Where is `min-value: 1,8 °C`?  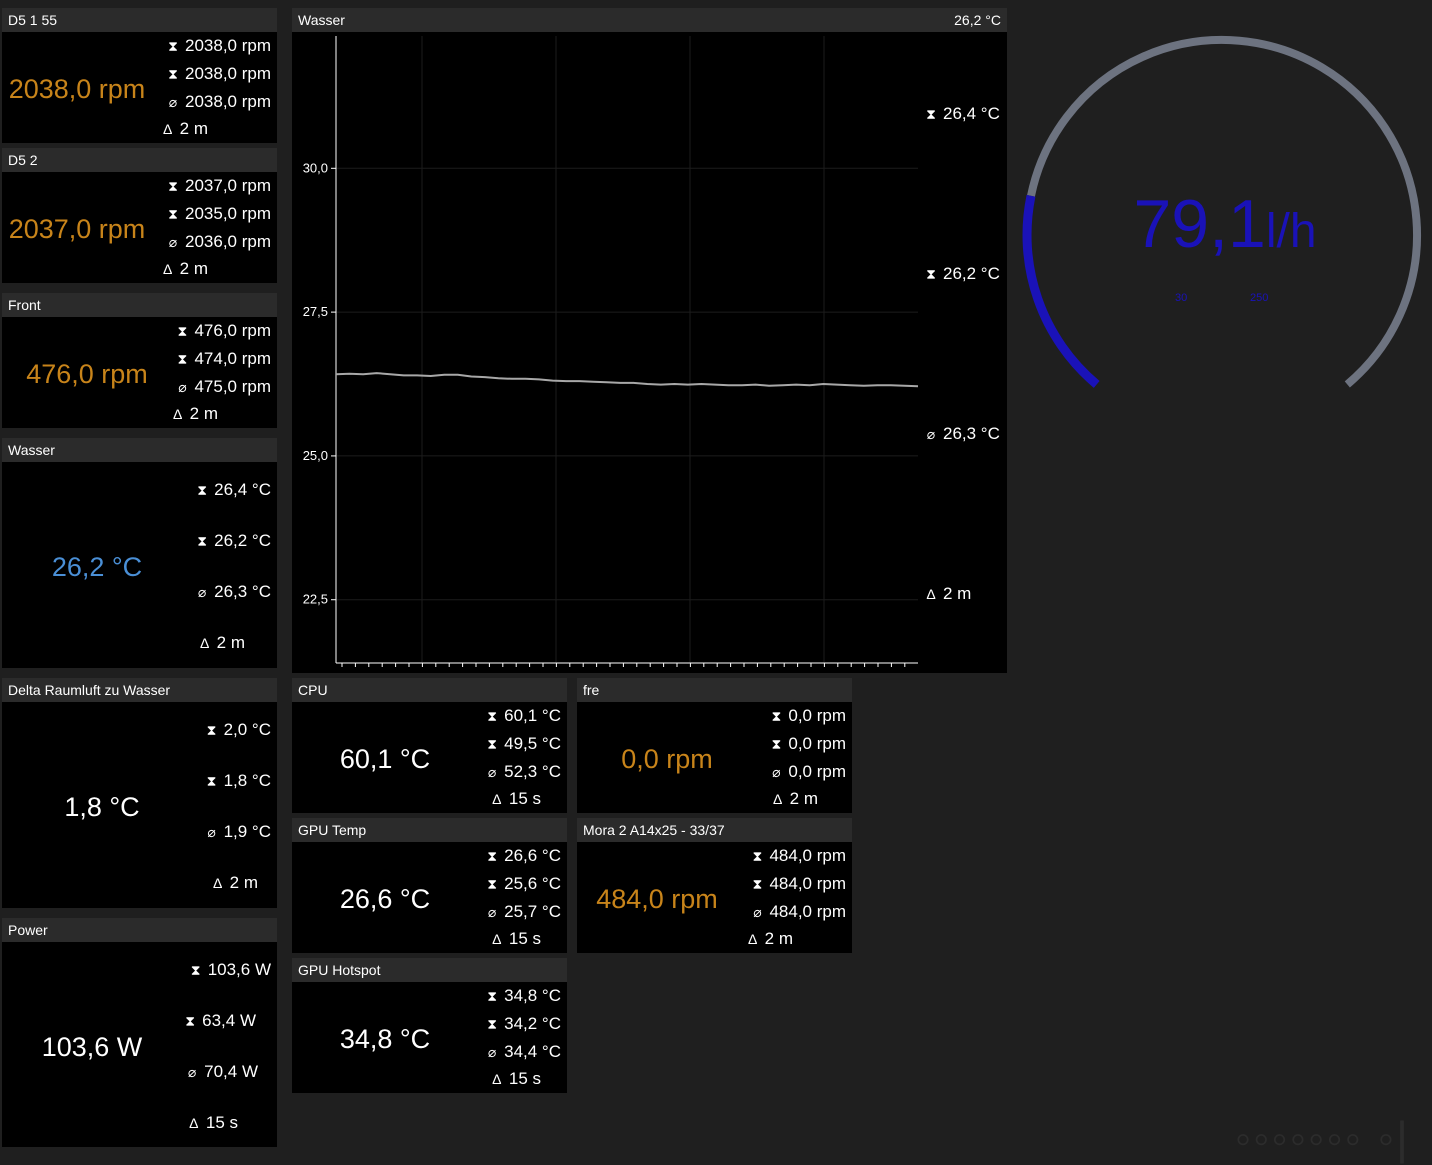
min-value: 1,8 °C is located at coordinates (247, 780).